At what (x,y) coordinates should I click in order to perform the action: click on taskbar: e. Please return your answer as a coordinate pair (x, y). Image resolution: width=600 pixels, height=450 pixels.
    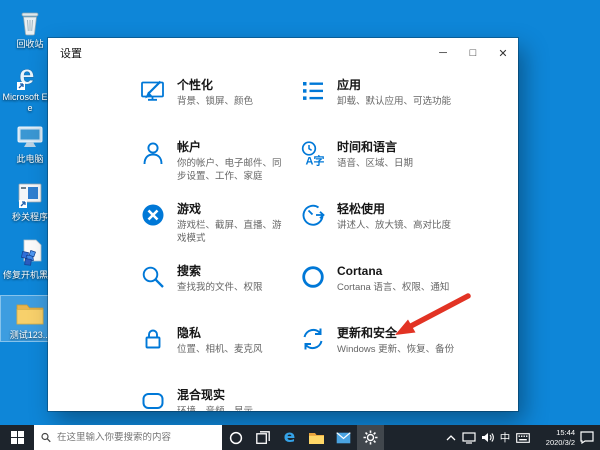
    Looking at the image, I should click on (300, 437).